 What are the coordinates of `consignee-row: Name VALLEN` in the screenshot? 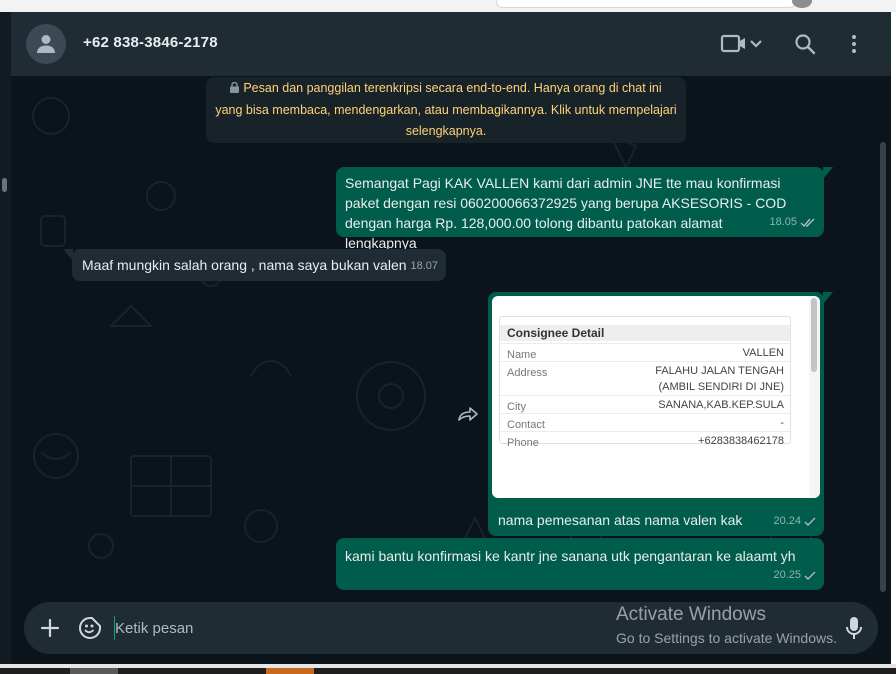 It's located at (645, 352).